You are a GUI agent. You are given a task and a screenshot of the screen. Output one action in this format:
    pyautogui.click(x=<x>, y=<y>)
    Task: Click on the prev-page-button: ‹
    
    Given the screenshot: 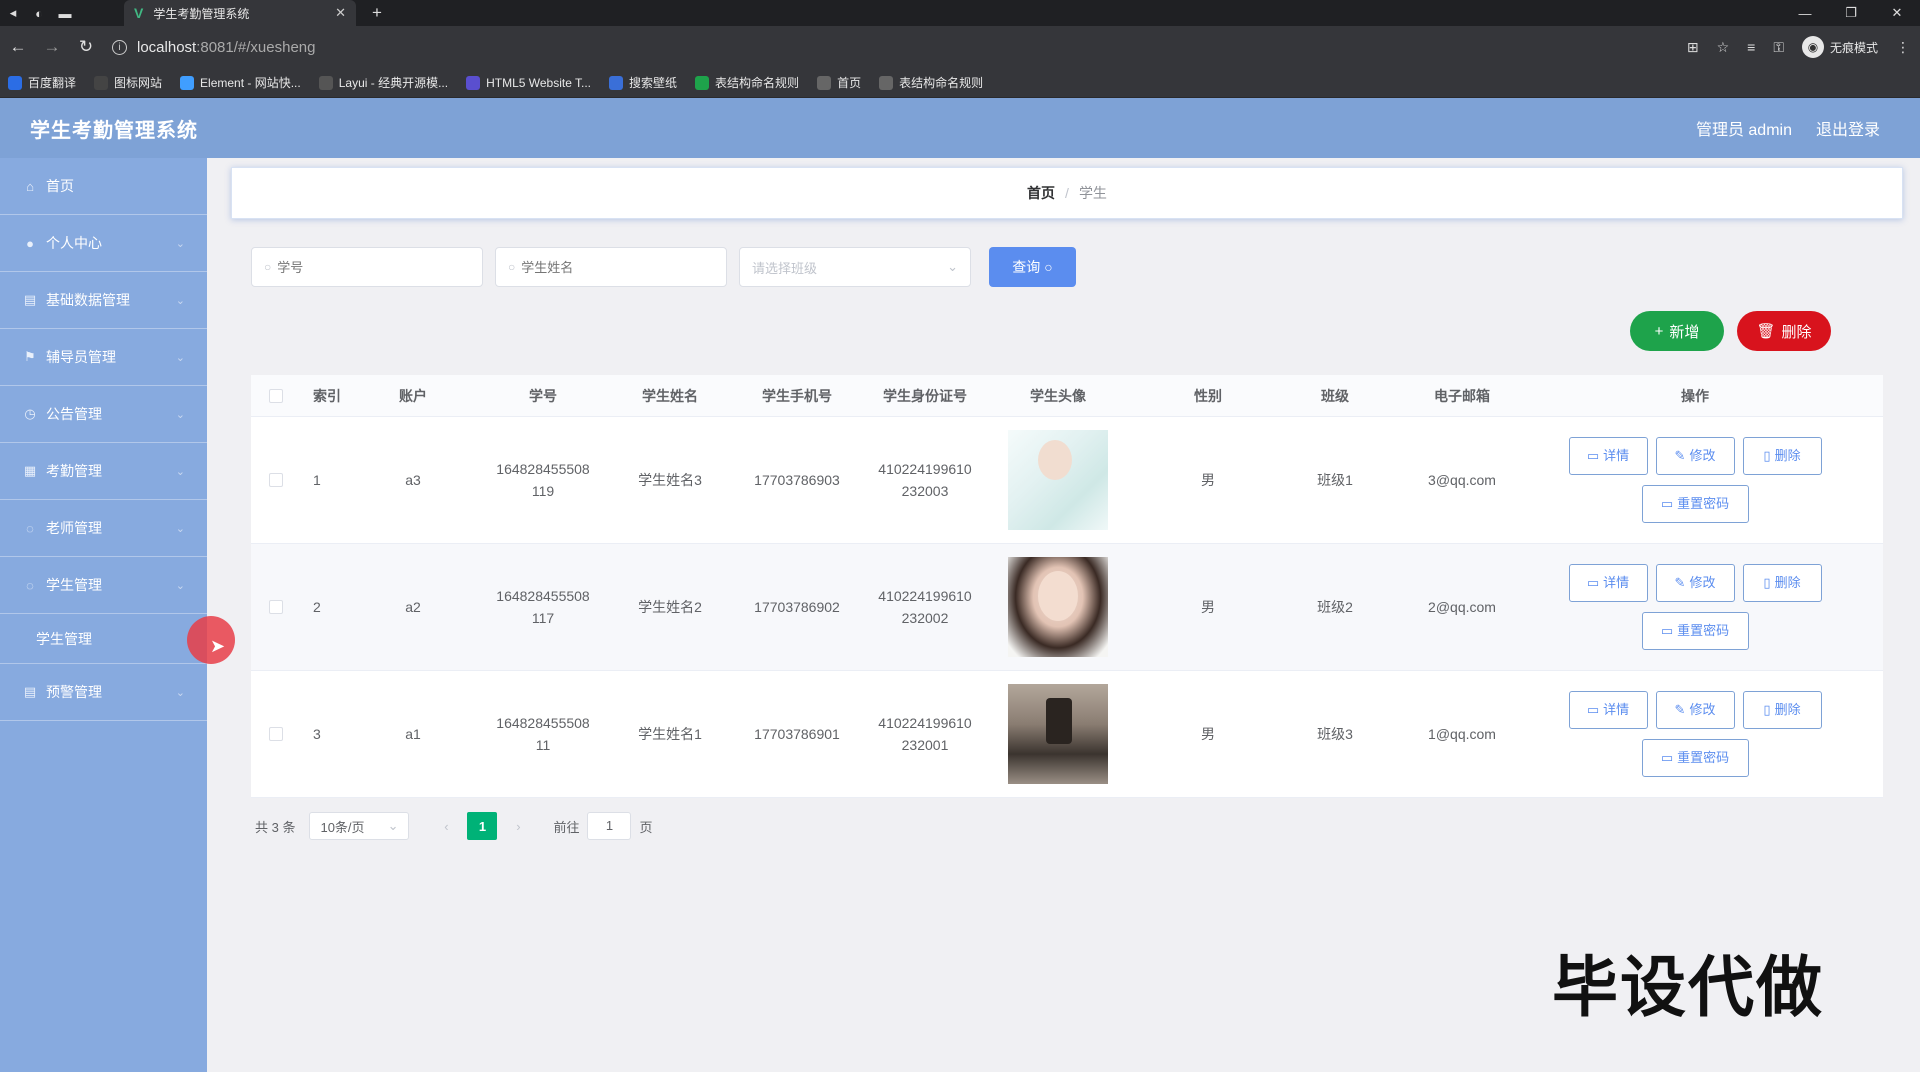 What is the action you would take?
    pyautogui.click(x=446, y=826)
    